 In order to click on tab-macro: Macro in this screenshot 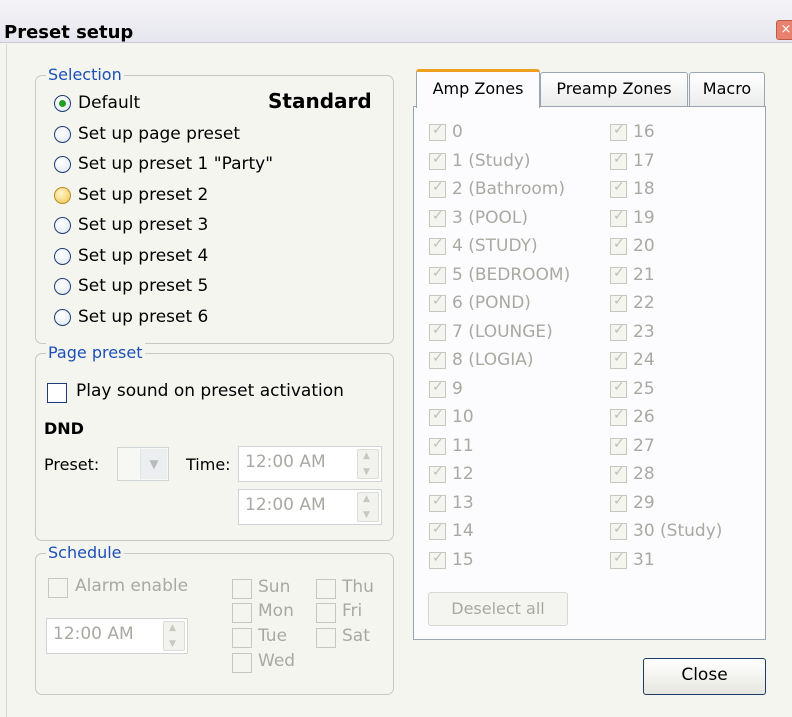, I will do `click(727, 89)`.